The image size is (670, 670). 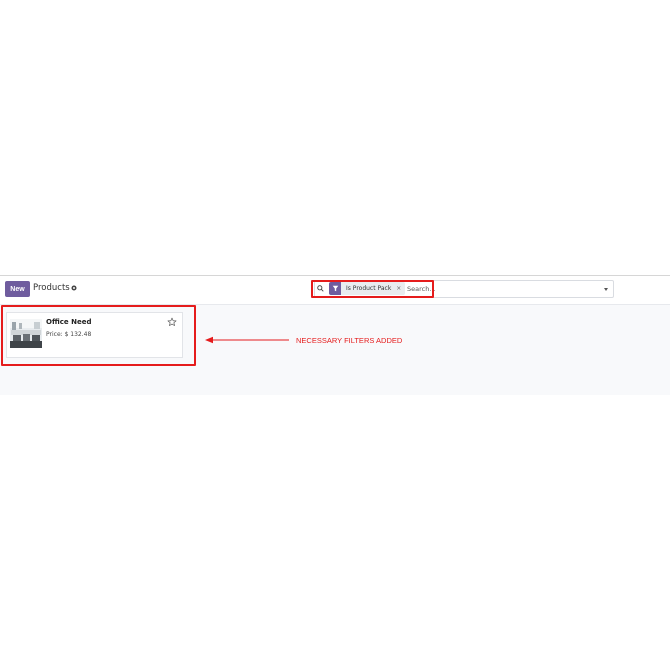 I want to click on gear-icon, so click(x=74, y=288).